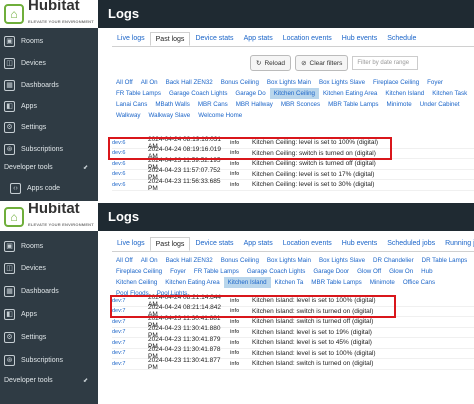  Describe the element at coordinates (369, 271) in the screenshot. I see `device-chip: Glow Off` at that location.